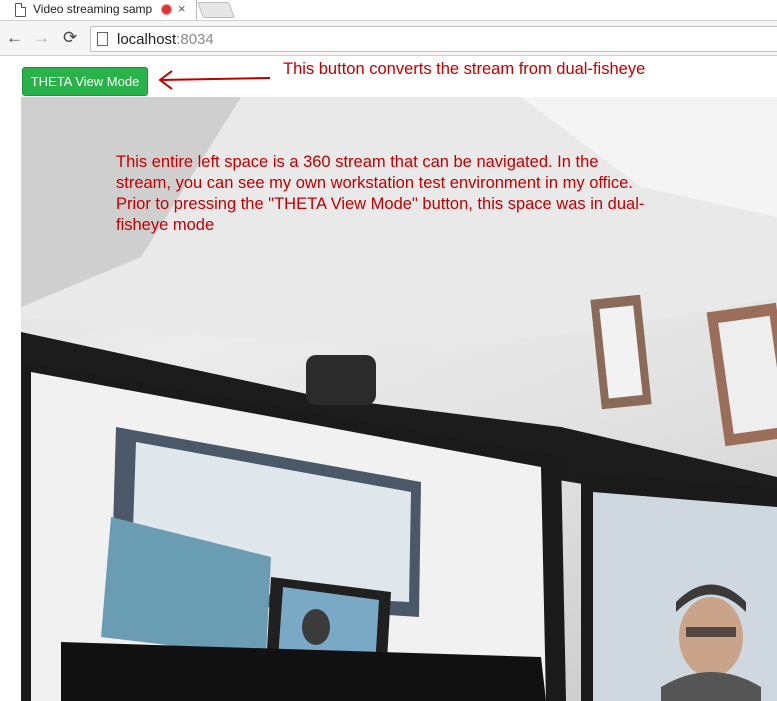 The height and width of the screenshot is (701, 777). What do you see at coordinates (433, 39) in the screenshot?
I see `address-bar: localhost:8034` at bounding box center [433, 39].